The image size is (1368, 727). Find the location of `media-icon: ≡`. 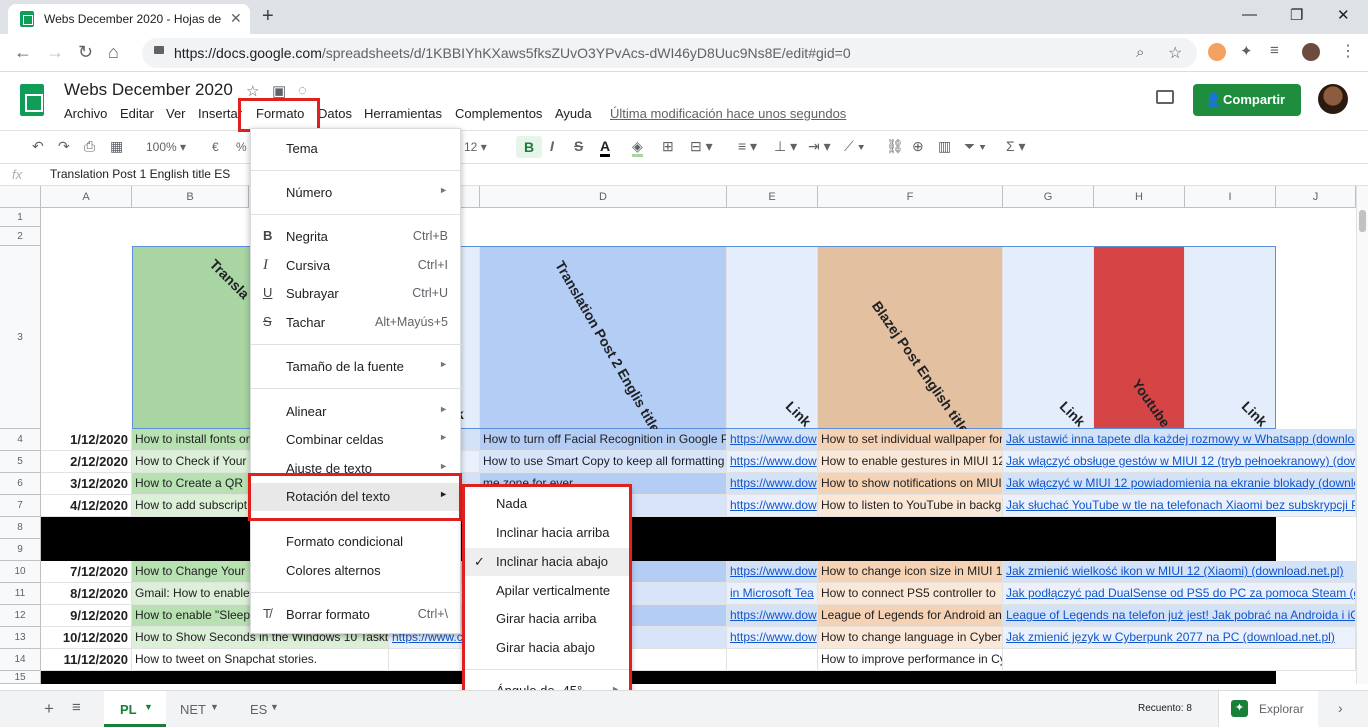

media-icon: ≡ is located at coordinates (1274, 50).